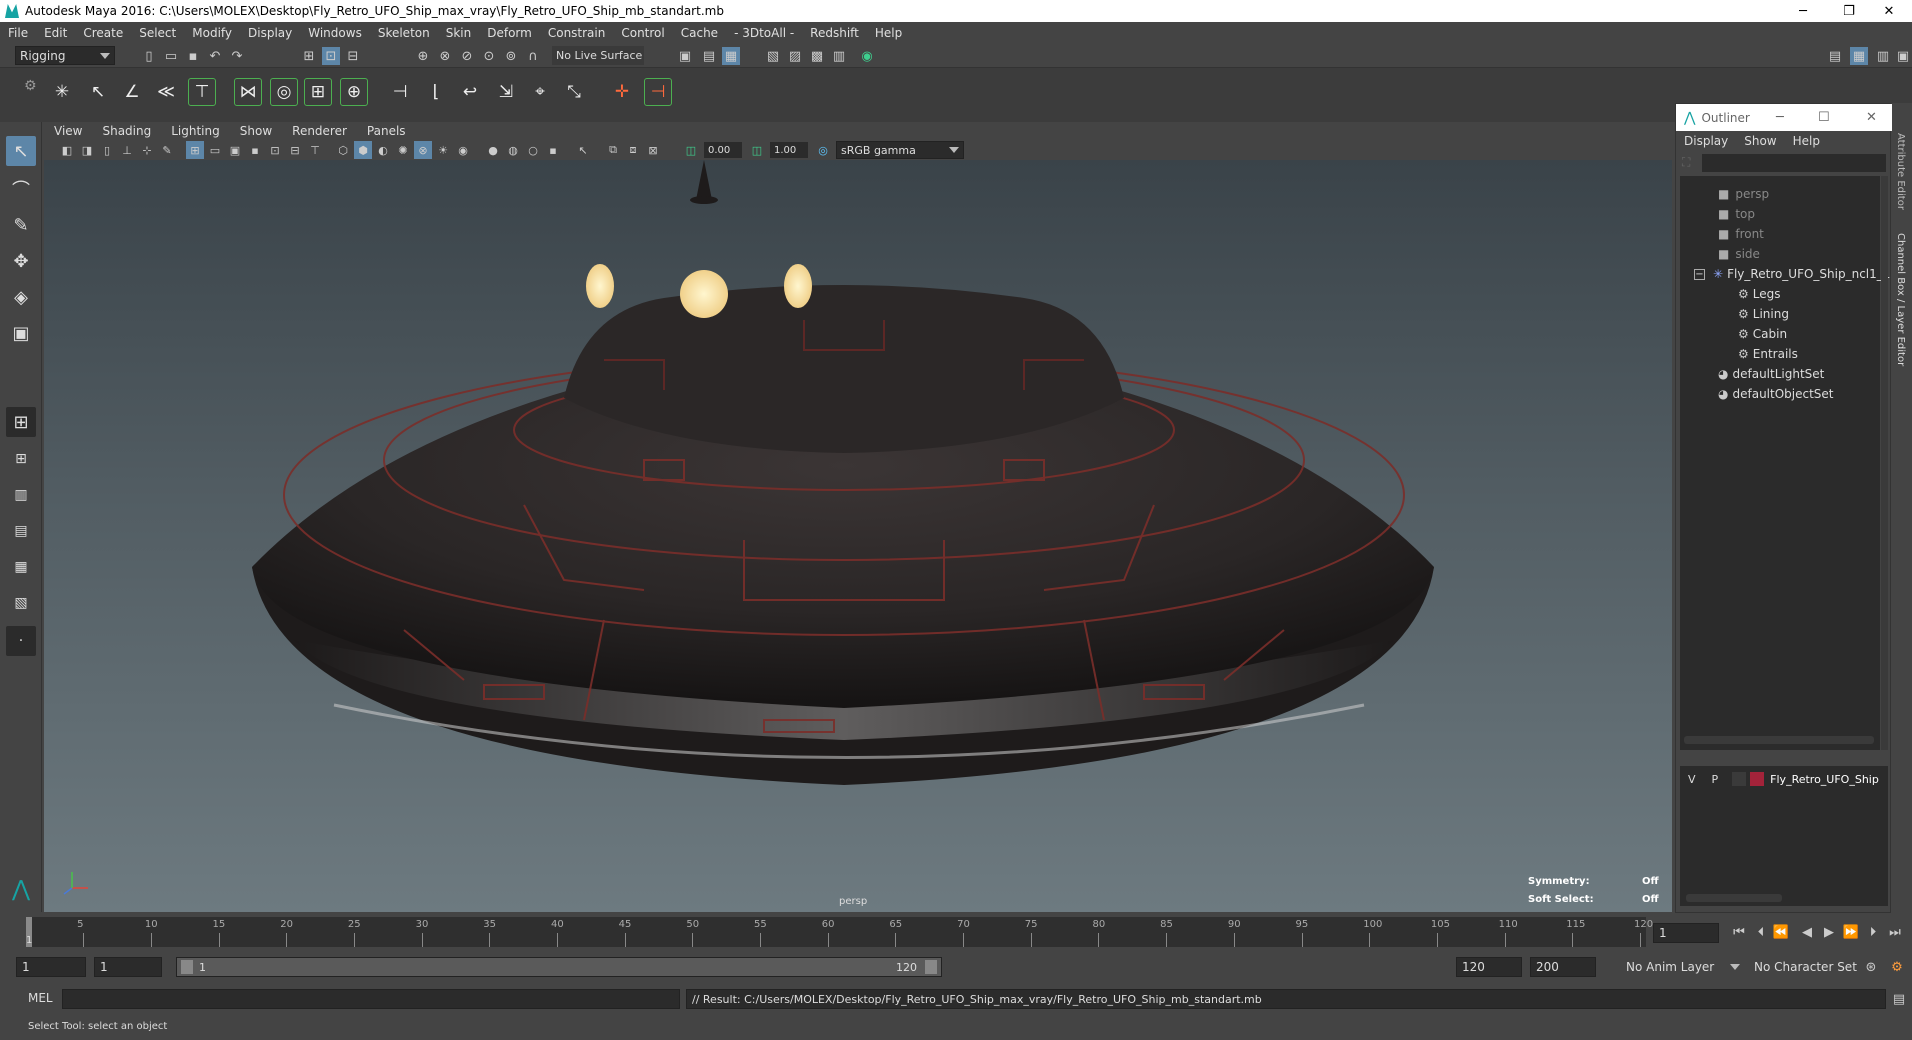 This screenshot has width=1912, height=1040. Describe the element at coordinates (318, 92) in the screenshot. I see `lattice-icon: ⊞` at that location.